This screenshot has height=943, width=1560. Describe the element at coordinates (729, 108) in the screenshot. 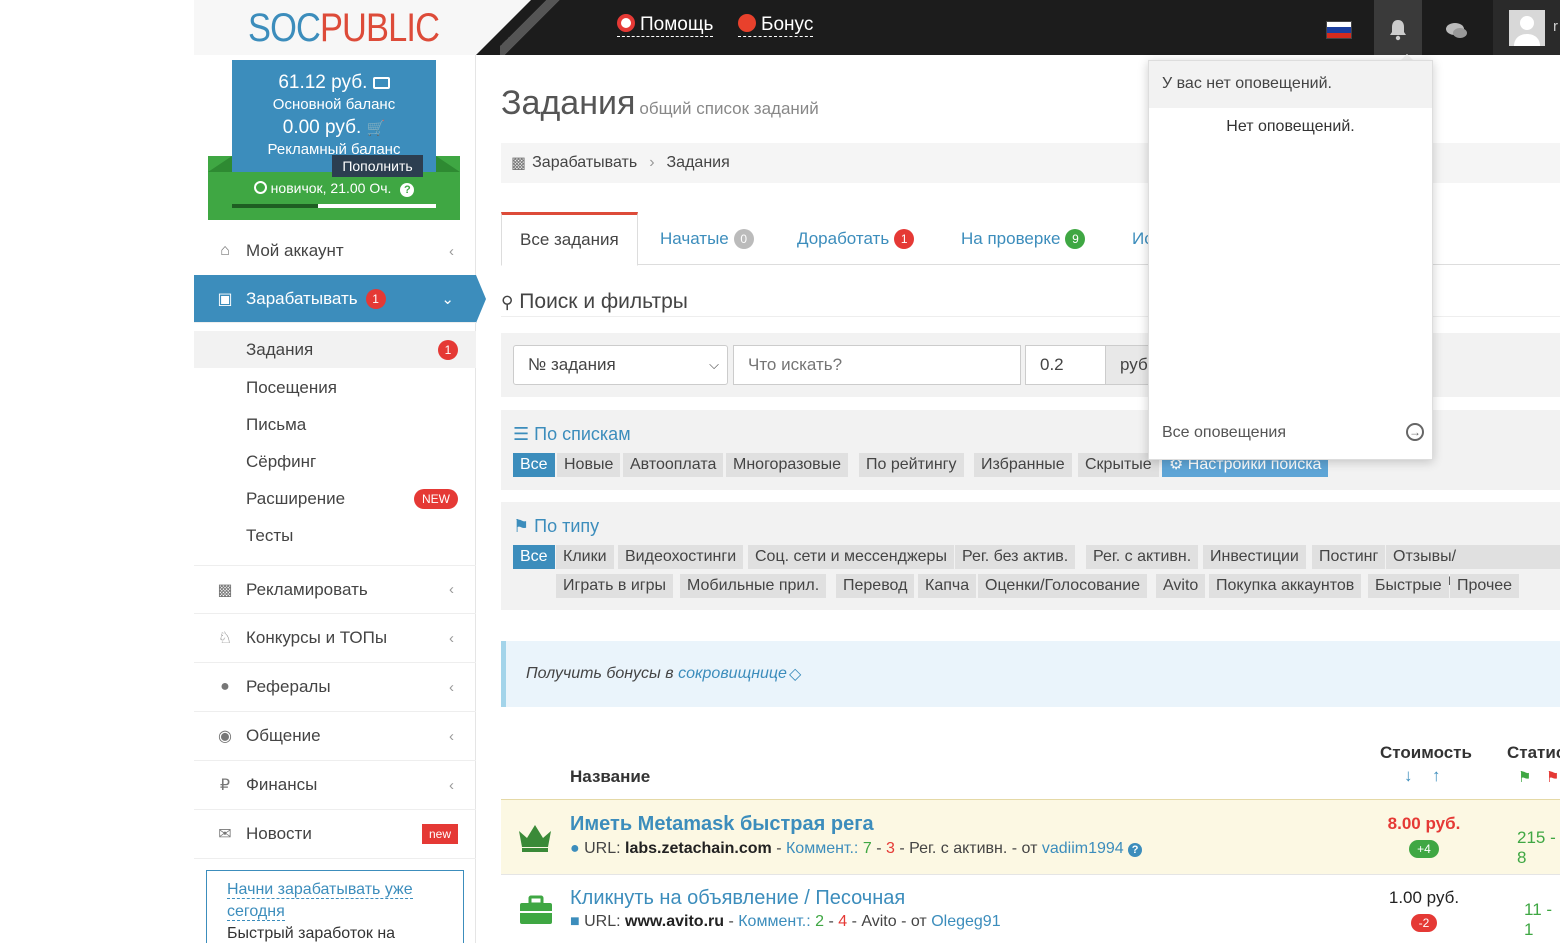

I see `page-subtitle: общий список заданий` at that location.